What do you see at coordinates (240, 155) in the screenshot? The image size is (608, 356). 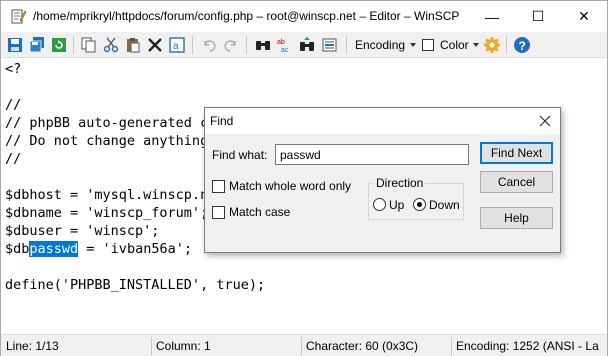 I see `find-what-label: Find what:` at bounding box center [240, 155].